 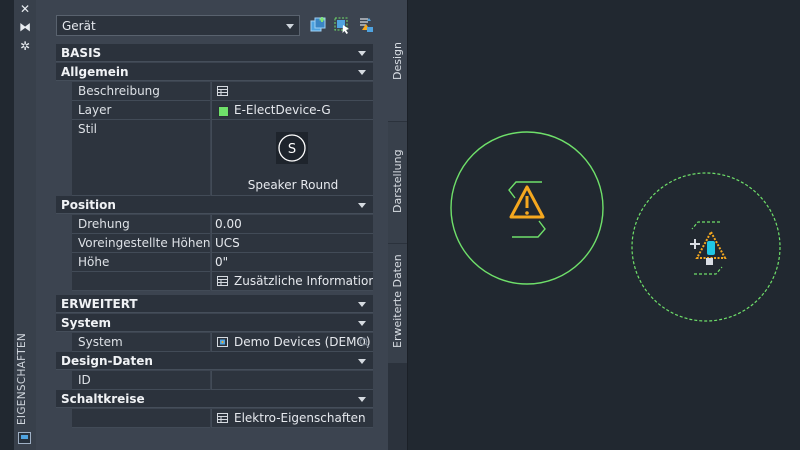 I want to click on row-stil: Stil S Speaker Round, so click(x=214, y=158).